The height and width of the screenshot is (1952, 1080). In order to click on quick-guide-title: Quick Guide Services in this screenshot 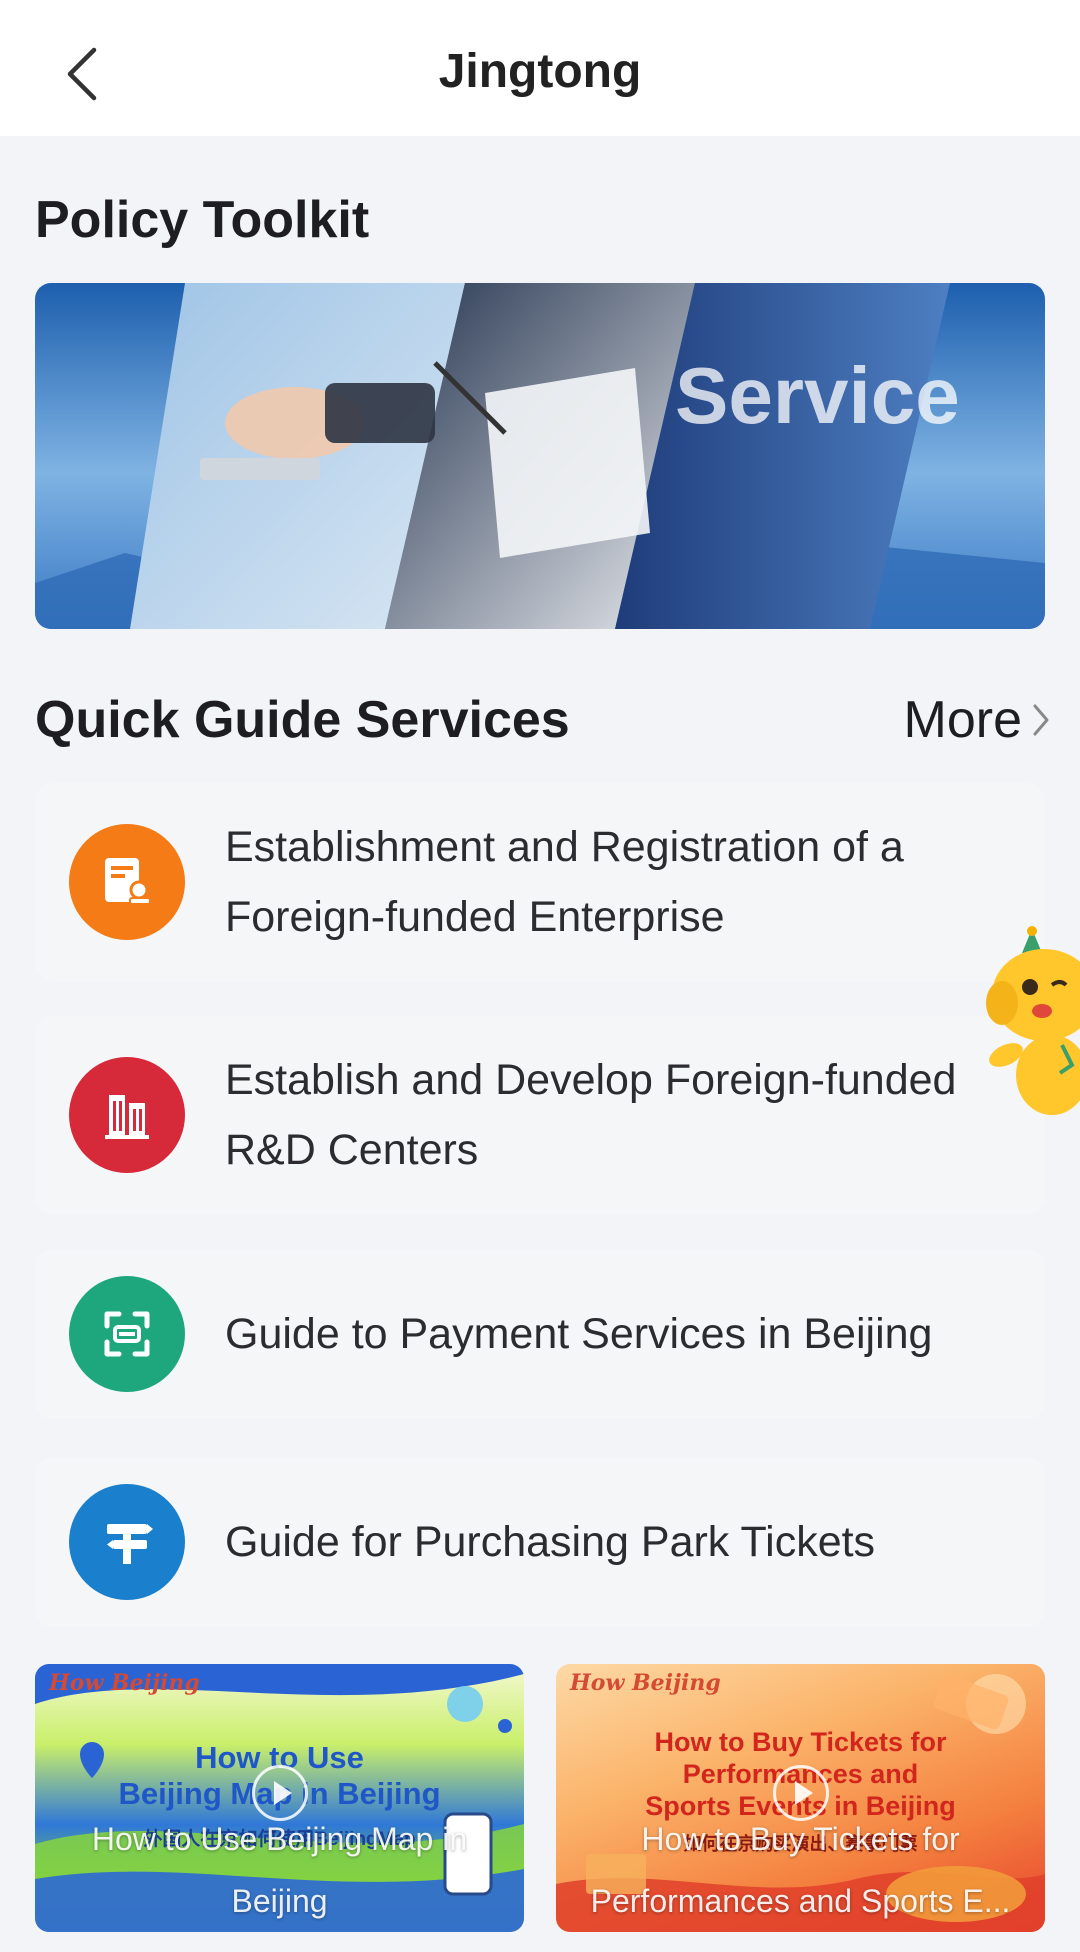, I will do `click(302, 720)`.